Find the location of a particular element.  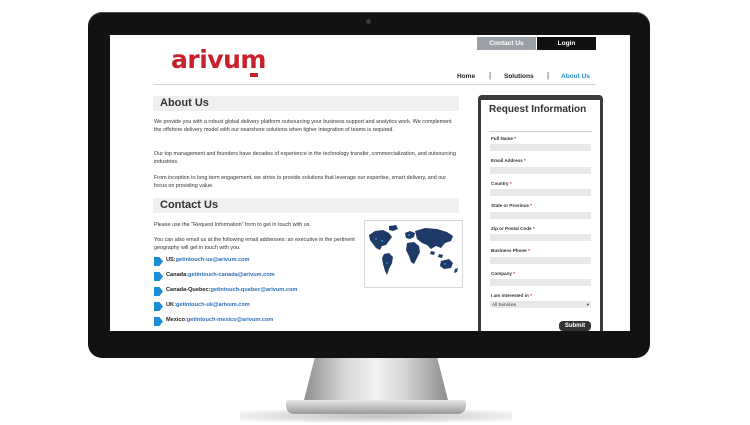

monitor-stand-neck is located at coordinates (376, 381).